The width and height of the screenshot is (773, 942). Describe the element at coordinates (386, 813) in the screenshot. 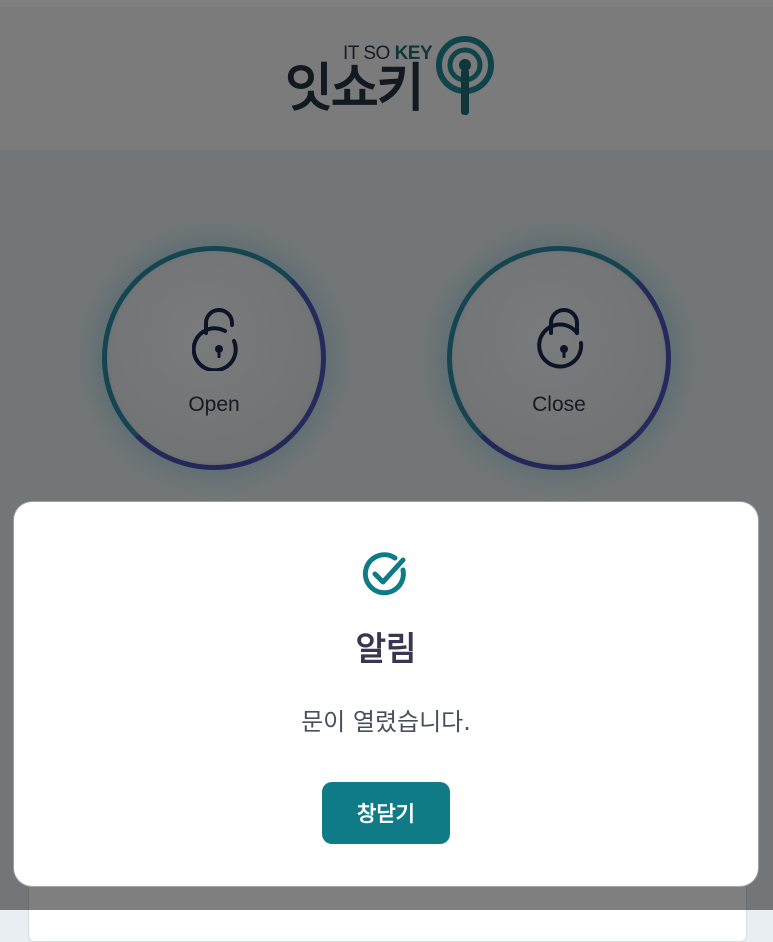

I see `close-dialog-button: 창닫기` at that location.